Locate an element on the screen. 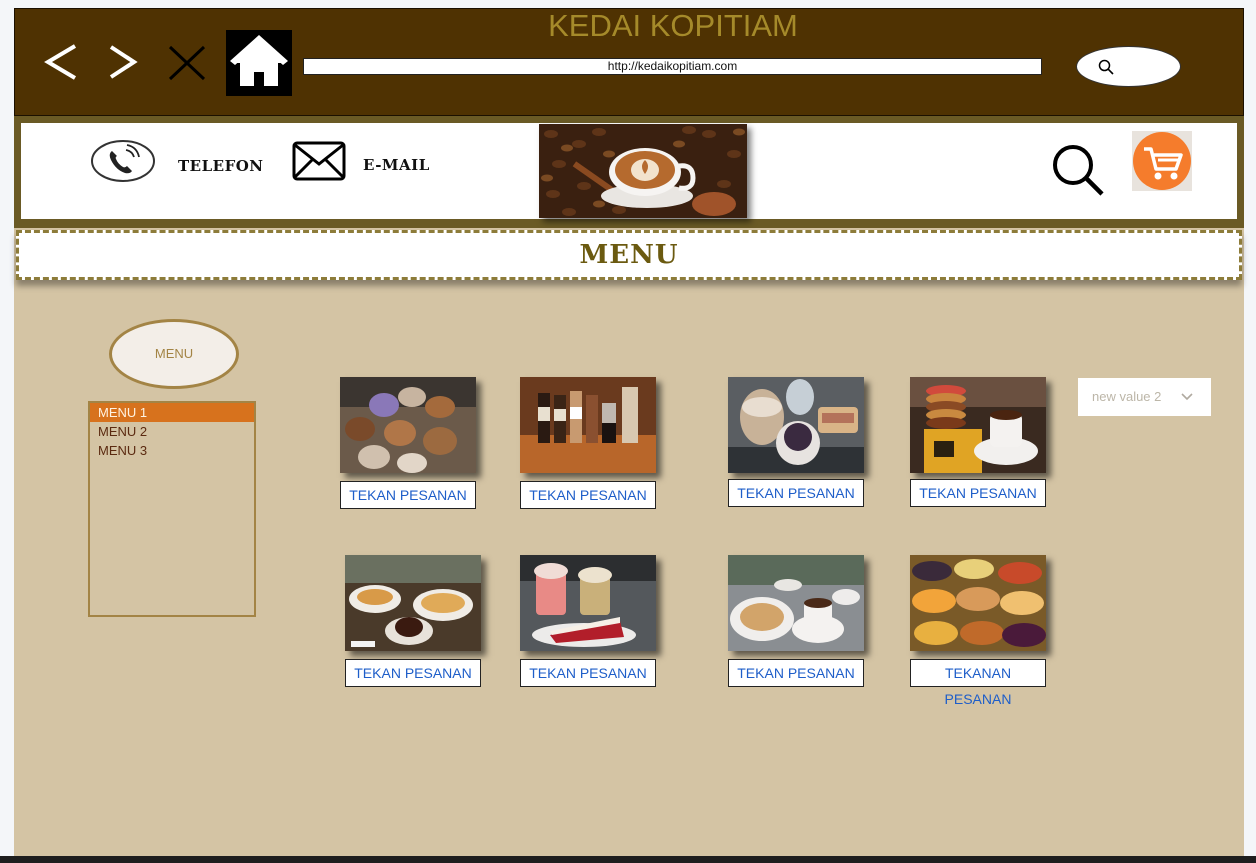 This screenshot has width=1256, height=863. cart-button is located at coordinates (1162, 161).